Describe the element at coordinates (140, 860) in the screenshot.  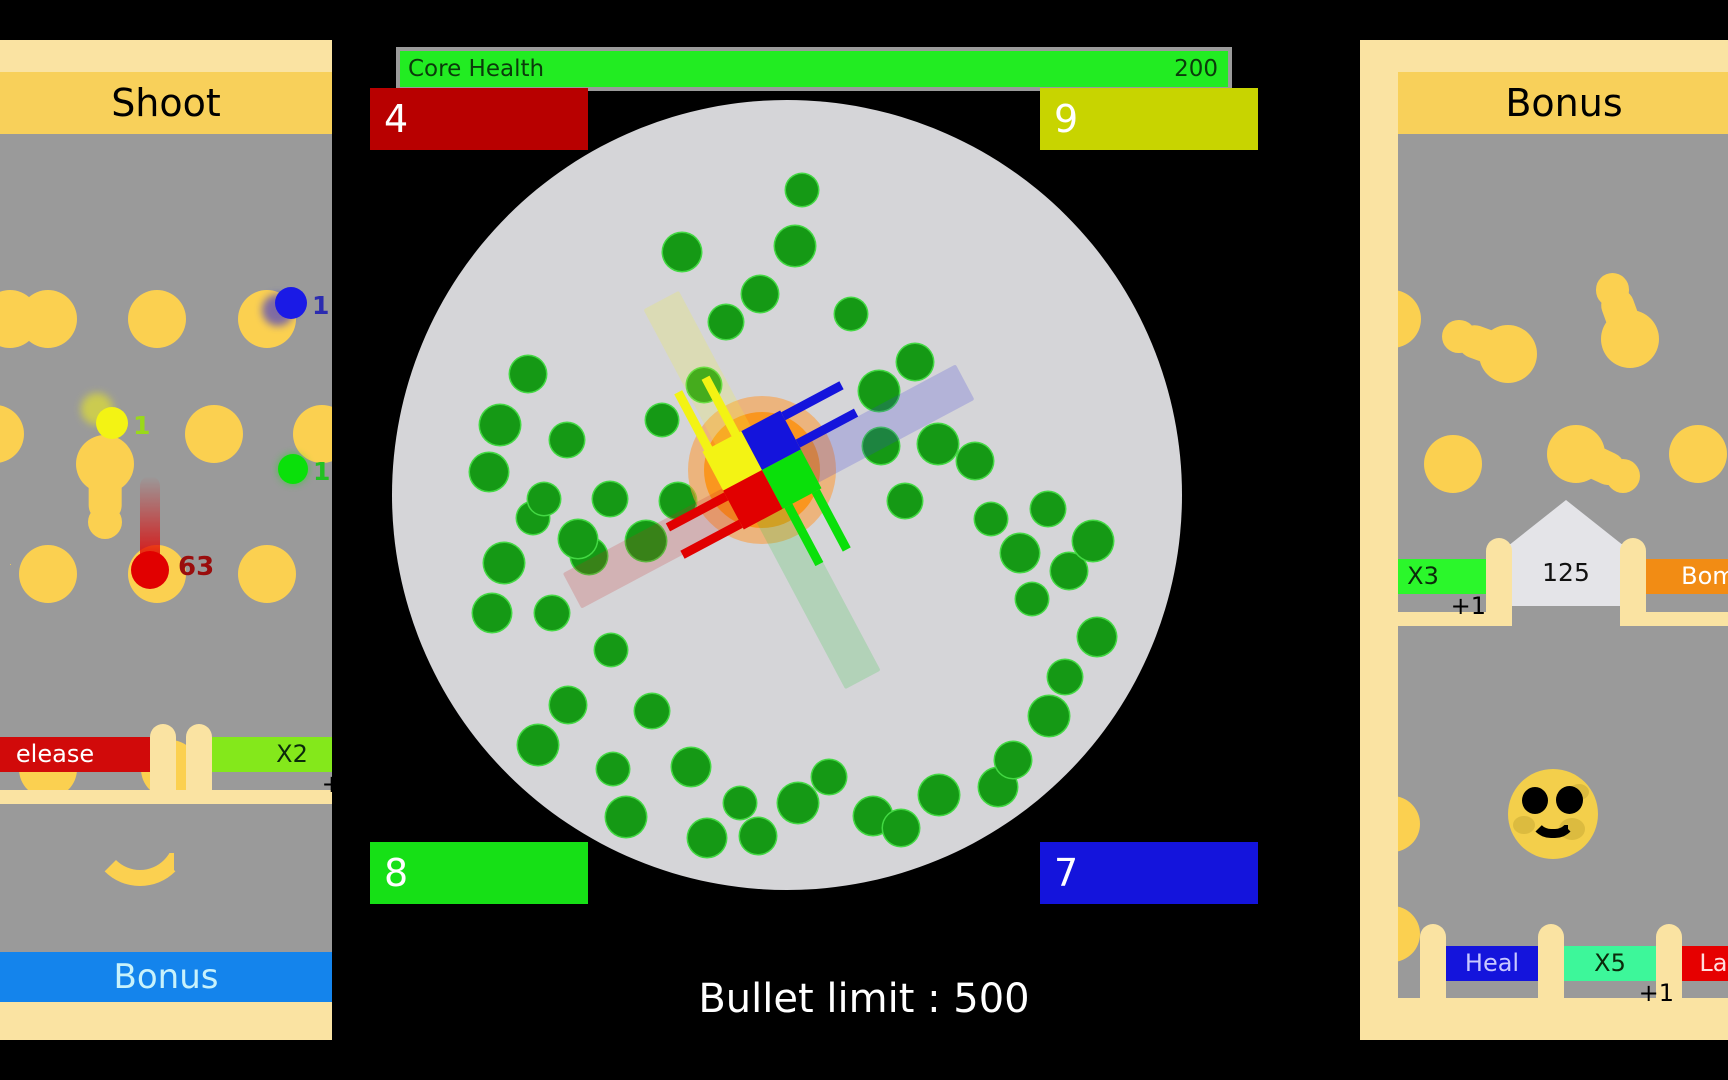
I see `board-arc` at that location.